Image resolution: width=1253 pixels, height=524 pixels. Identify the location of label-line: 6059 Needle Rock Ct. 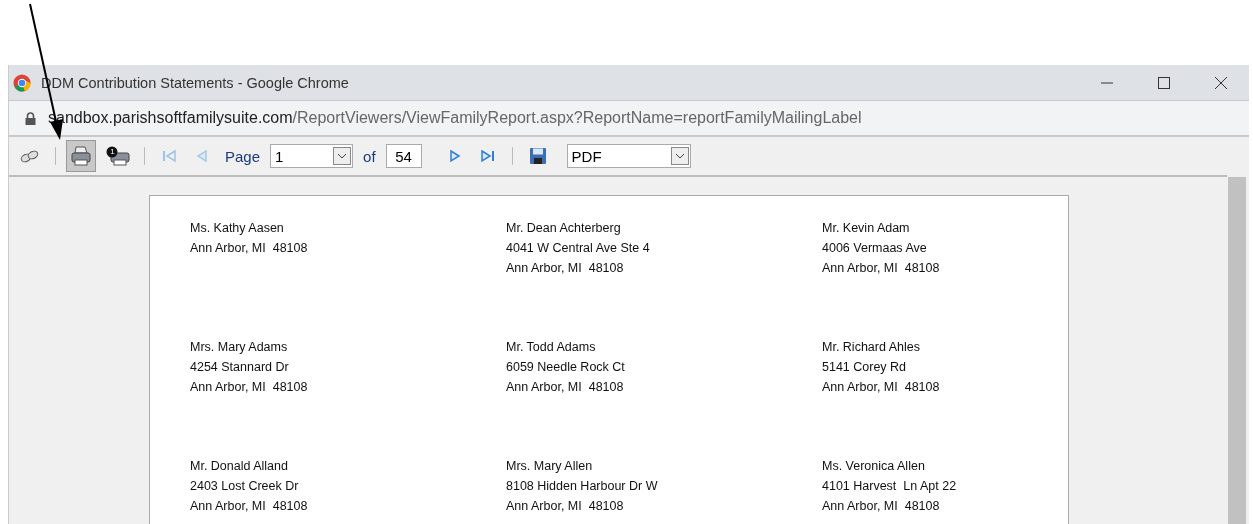
(566, 367).